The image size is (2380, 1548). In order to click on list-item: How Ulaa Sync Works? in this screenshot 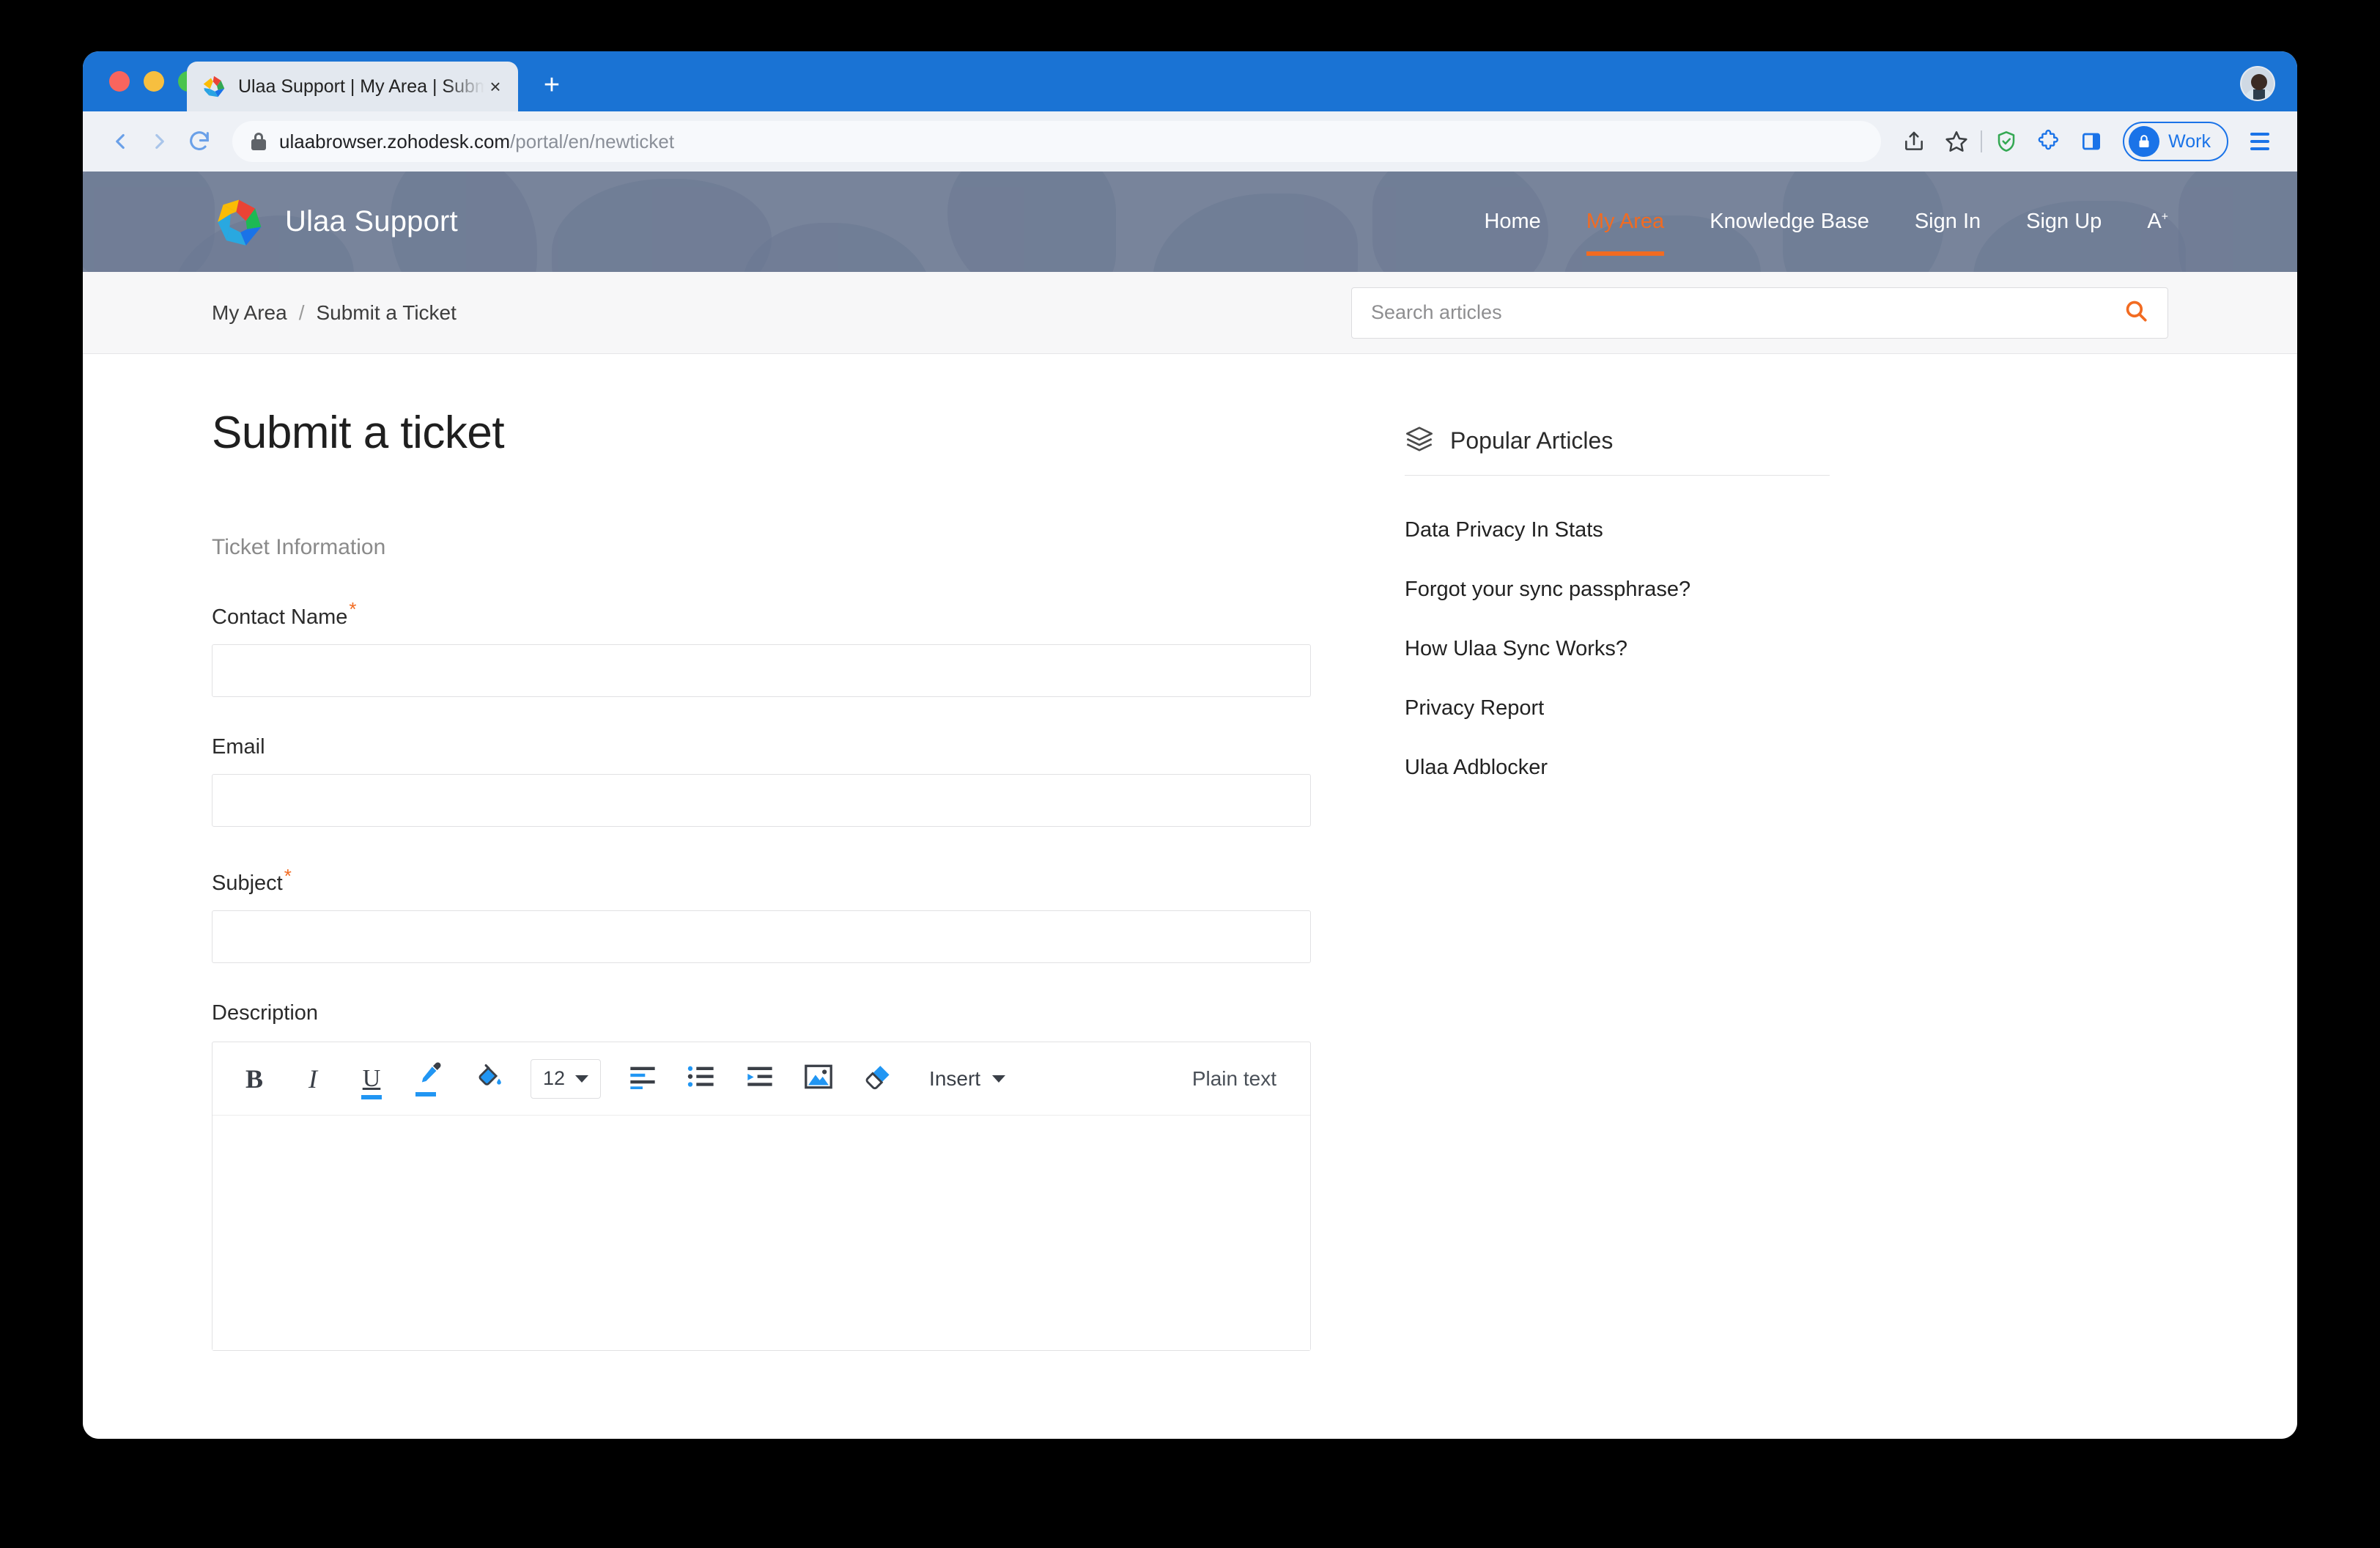, I will do `click(1786, 649)`.